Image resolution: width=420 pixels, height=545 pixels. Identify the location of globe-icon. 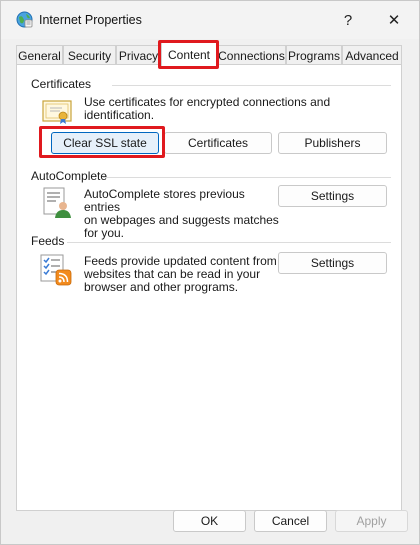
(24, 19).